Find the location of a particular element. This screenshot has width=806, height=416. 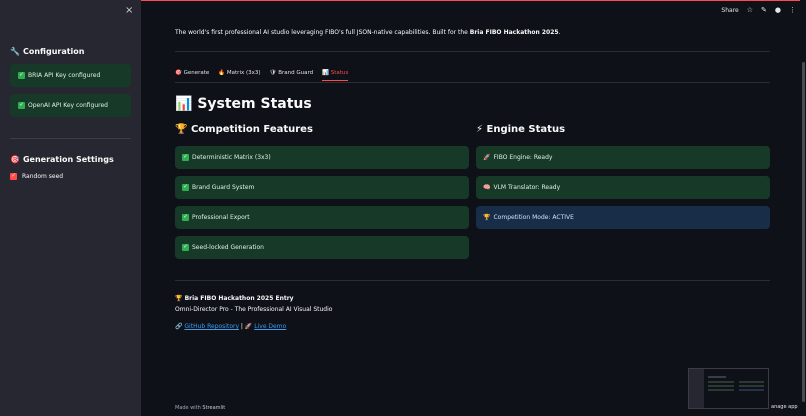

tab-generate: 🎯 Generate is located at coordinates (192, 75).